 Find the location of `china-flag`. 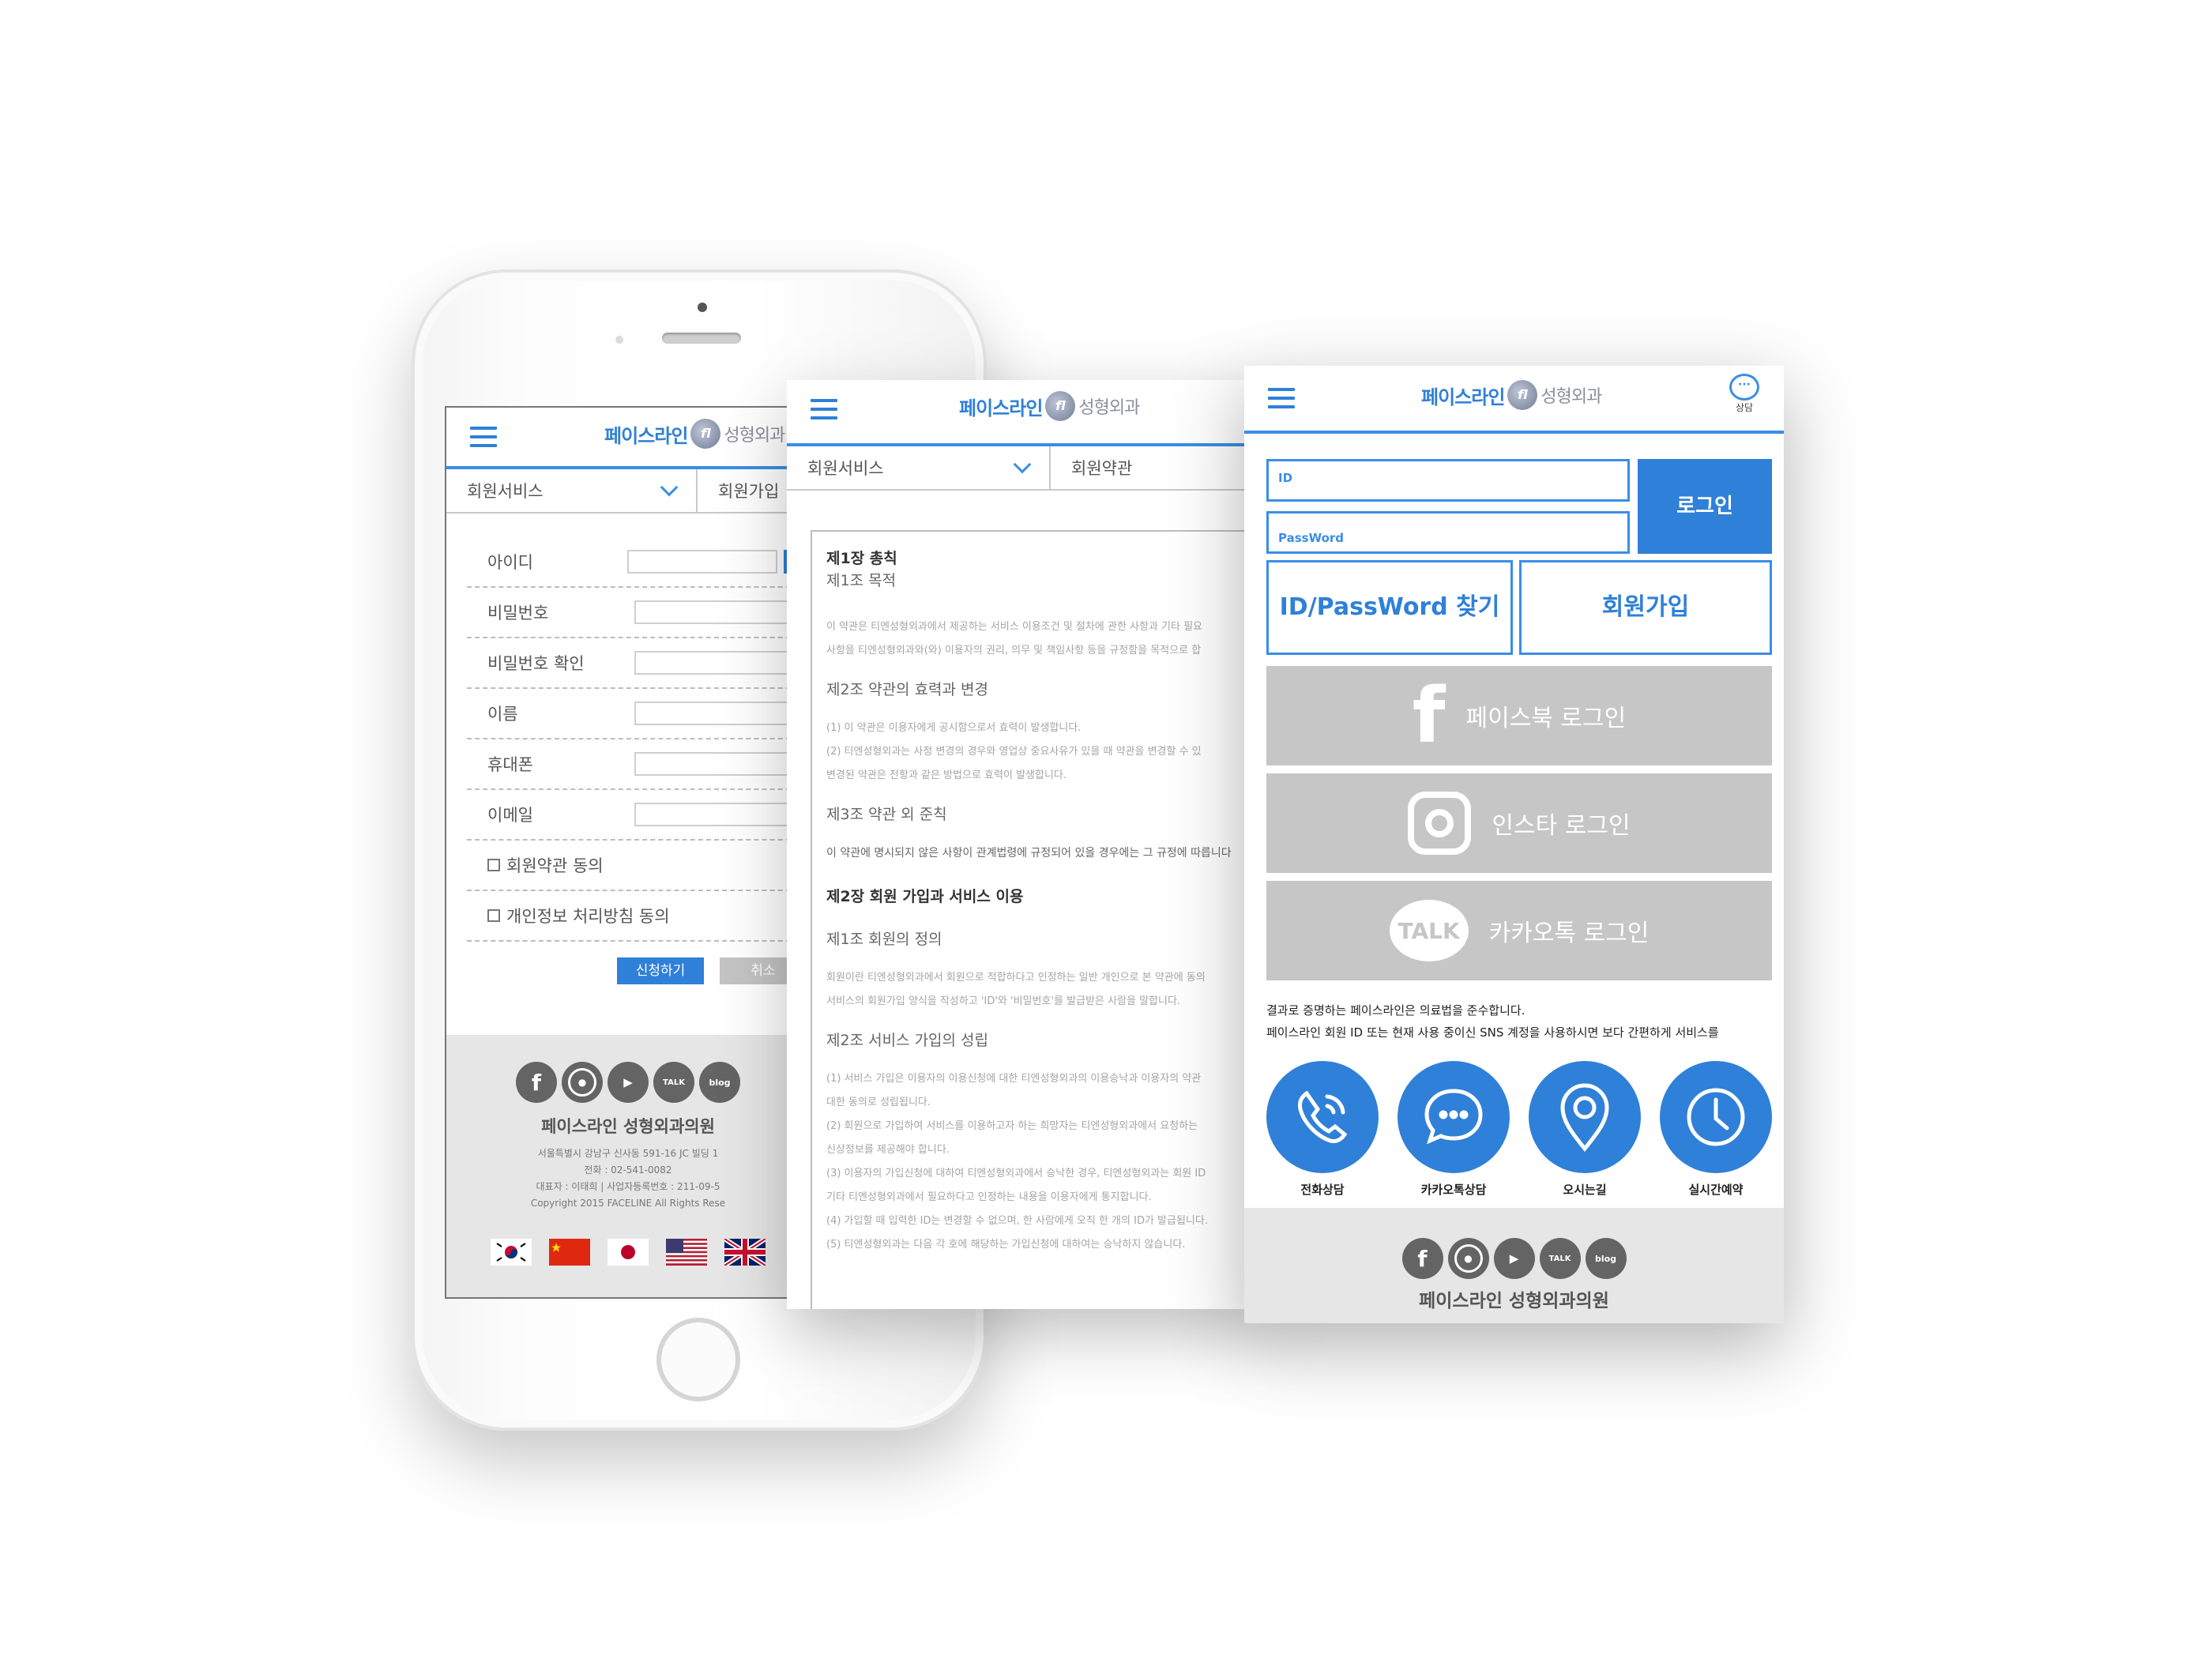

china-flag is located at coordinates (570, 1253).